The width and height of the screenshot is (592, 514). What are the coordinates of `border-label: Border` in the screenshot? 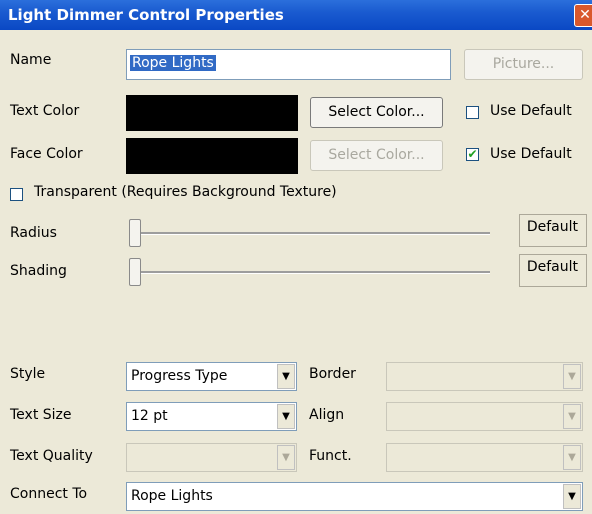 It's located at (332, 374).